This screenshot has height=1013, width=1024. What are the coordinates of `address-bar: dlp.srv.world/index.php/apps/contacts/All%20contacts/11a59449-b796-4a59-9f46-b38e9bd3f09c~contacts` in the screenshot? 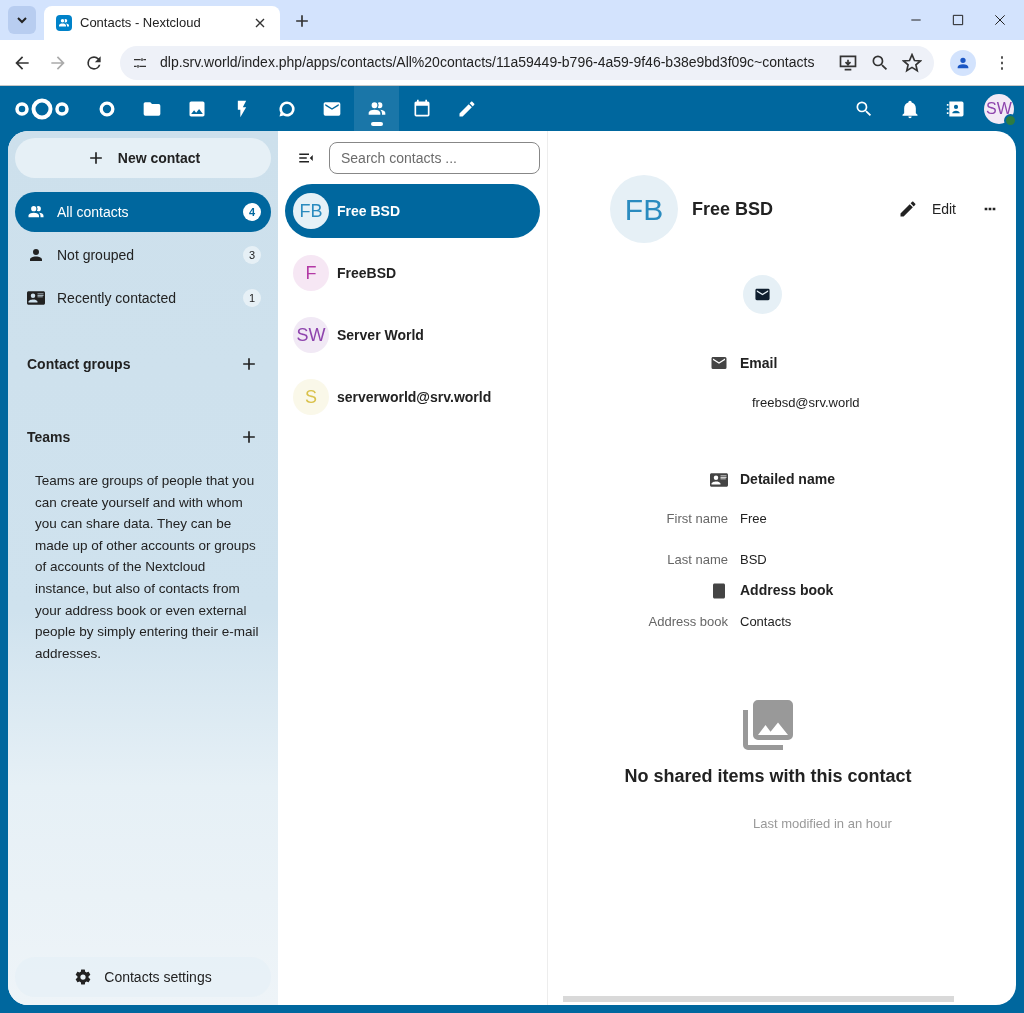 It's located at (527, 62).